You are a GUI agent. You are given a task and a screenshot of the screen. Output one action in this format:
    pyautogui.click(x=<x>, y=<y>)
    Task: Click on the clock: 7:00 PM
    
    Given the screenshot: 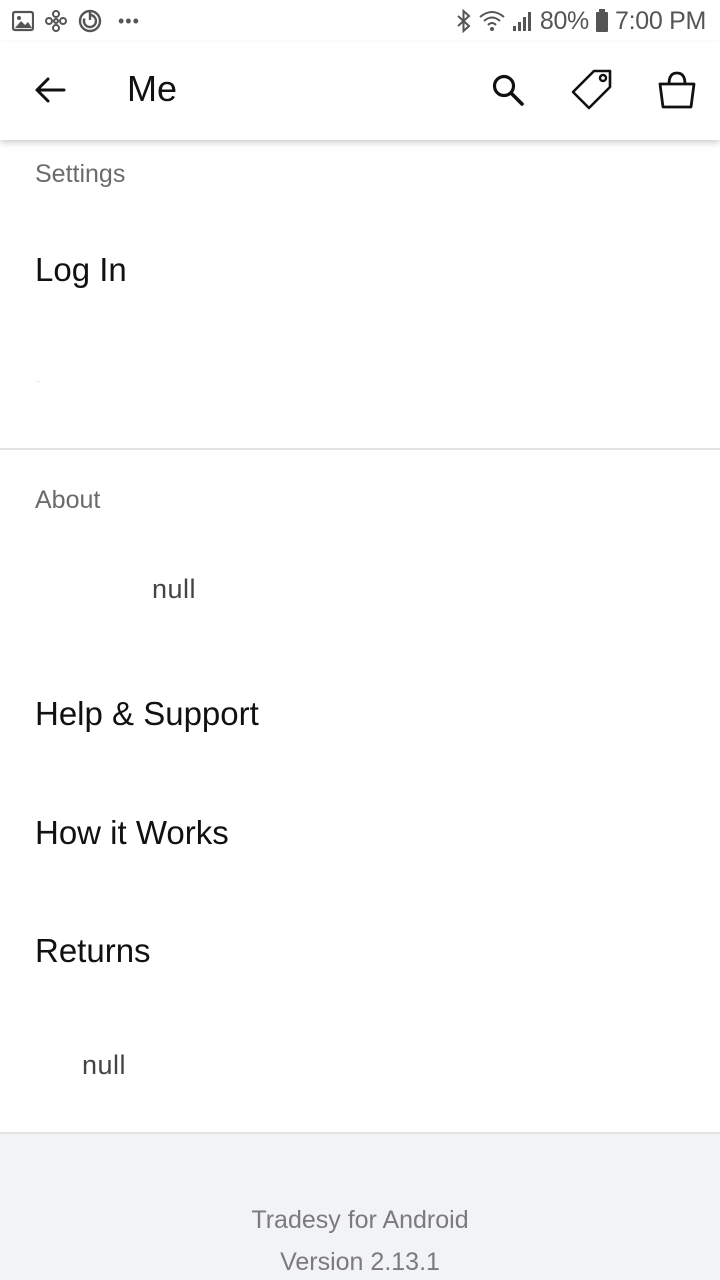 What is the action you would take?
    pyautogui.click(x=660, y=20)
    